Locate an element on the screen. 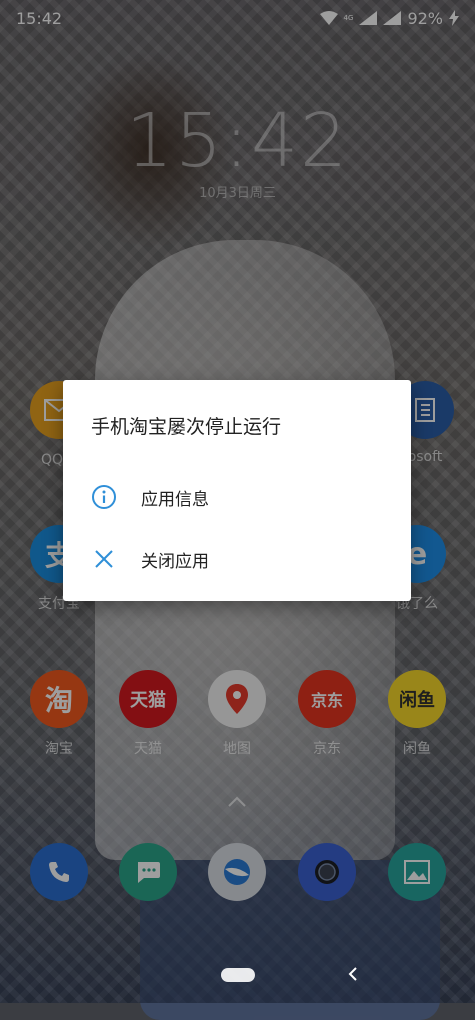  app-info-label: 应用信息 is located at coordinates (175, 499).